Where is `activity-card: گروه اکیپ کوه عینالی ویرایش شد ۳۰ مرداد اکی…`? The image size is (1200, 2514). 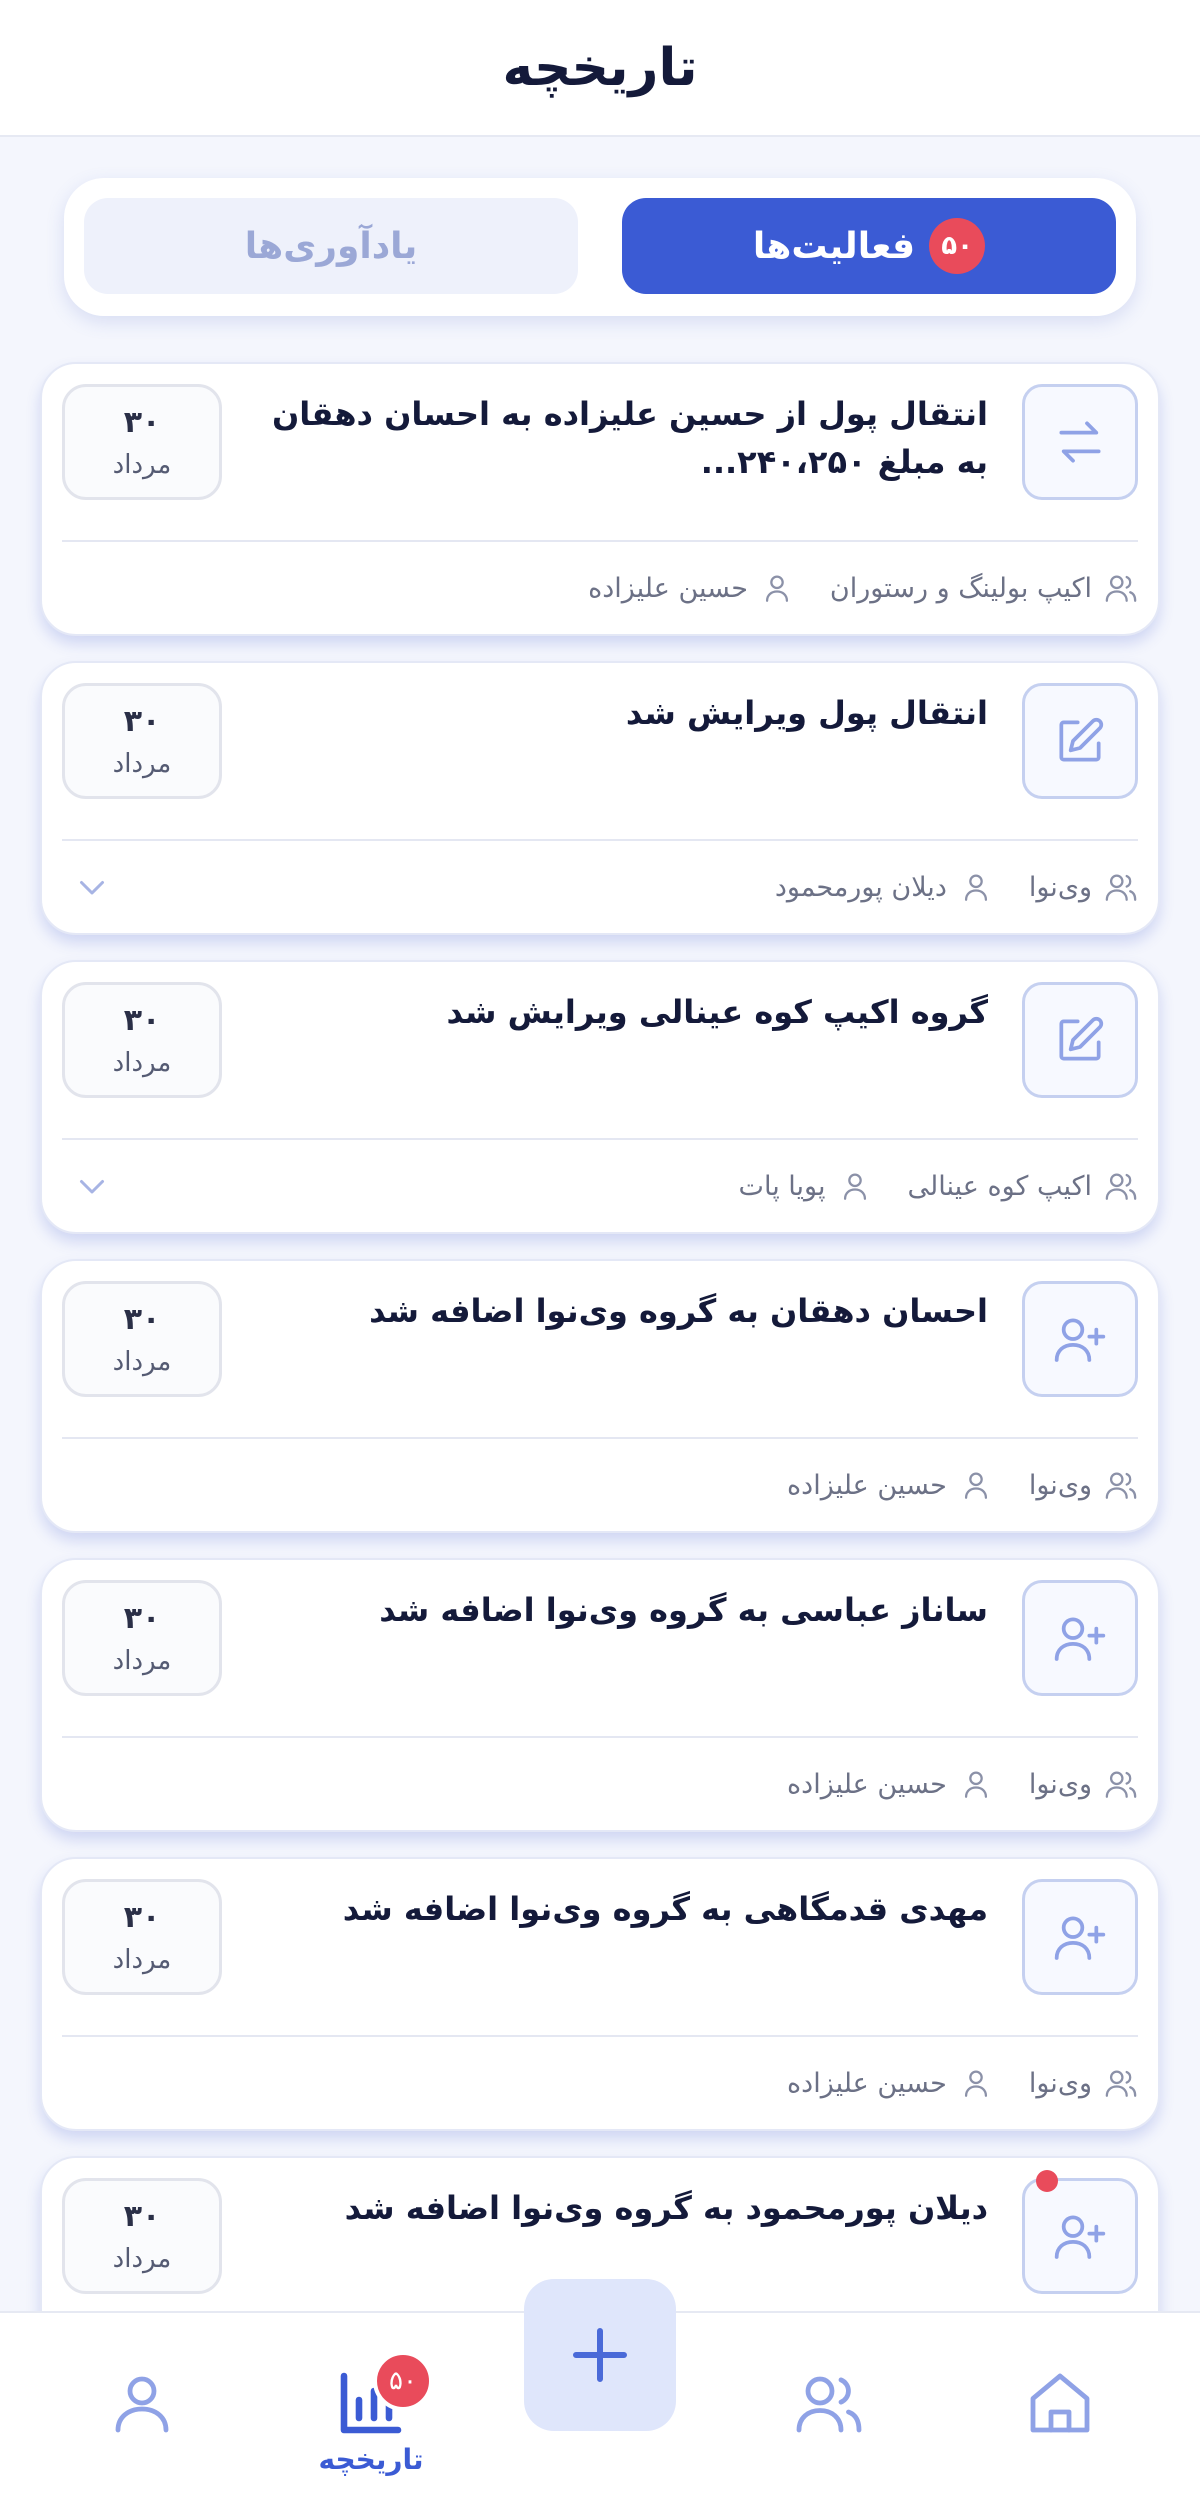 activity-card: گروه اکیپ کوه عینالی ویرایش شد ۳۰ مرداد اکی… is located at coordinates (600, 1097).